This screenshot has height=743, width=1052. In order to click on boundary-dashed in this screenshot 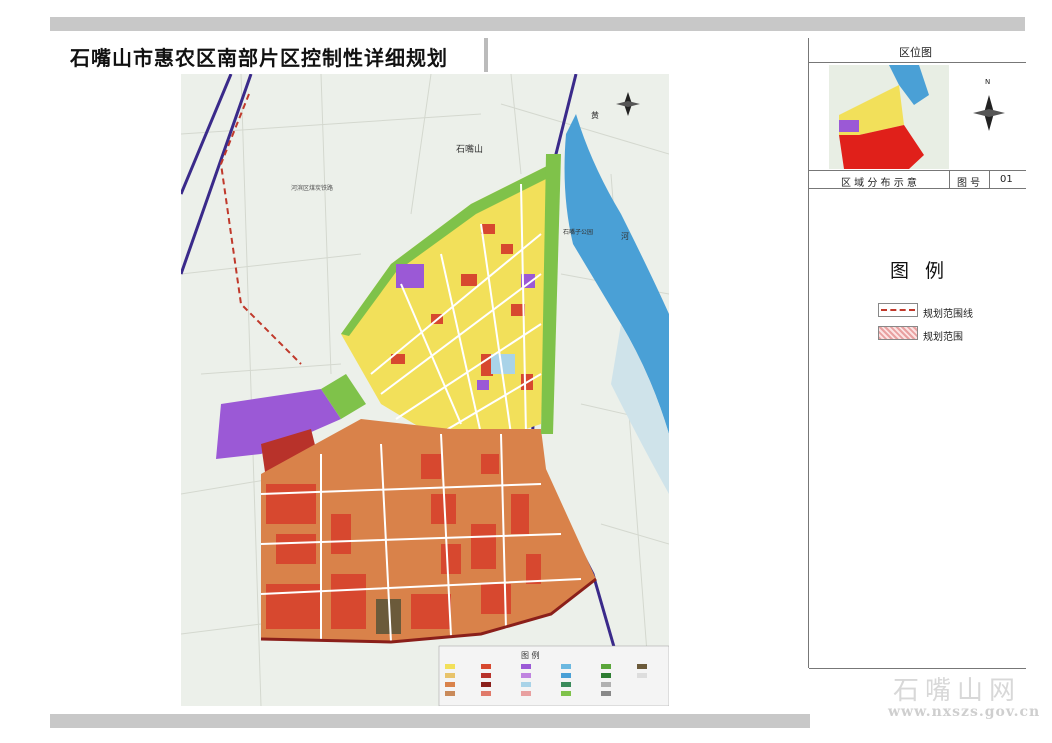, I will do `click(260, 229)`.